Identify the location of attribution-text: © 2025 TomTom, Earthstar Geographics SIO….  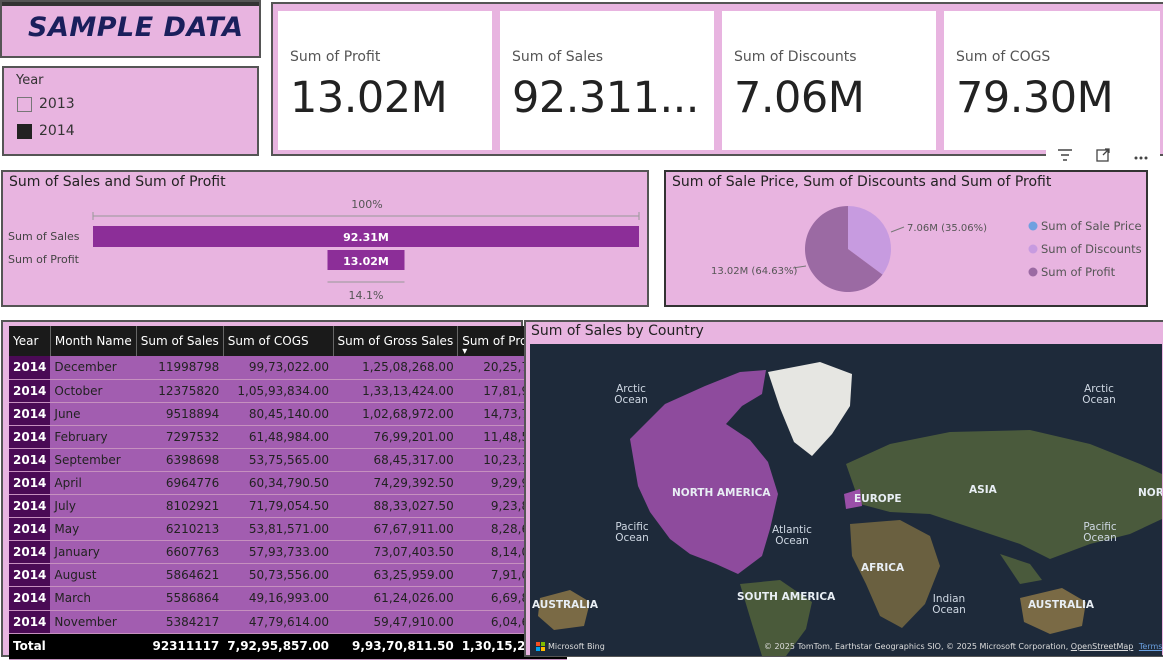
(916, 646).